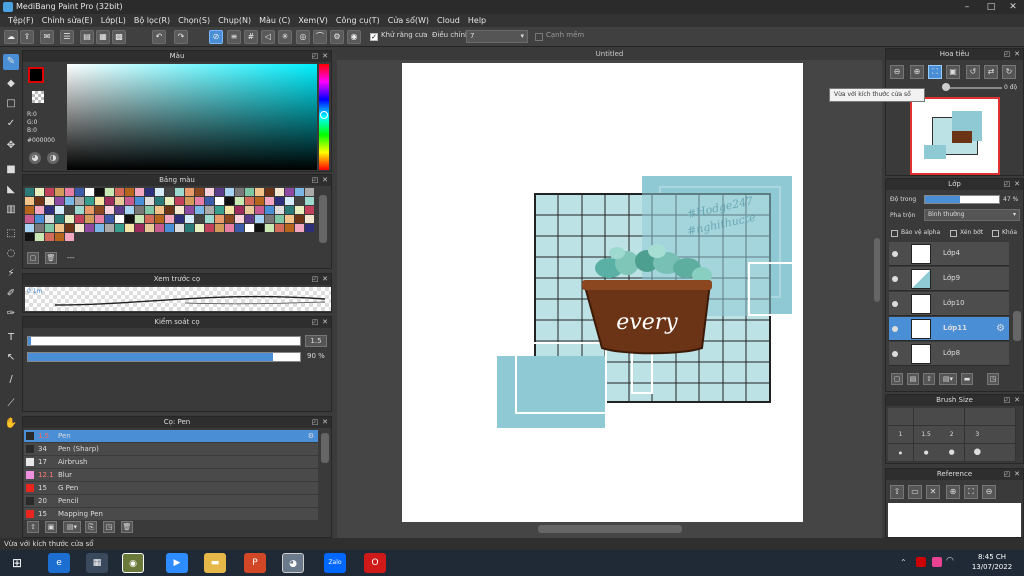  I want to click on menu-edit: Chỉnh sửa(E), so click(67, 20).